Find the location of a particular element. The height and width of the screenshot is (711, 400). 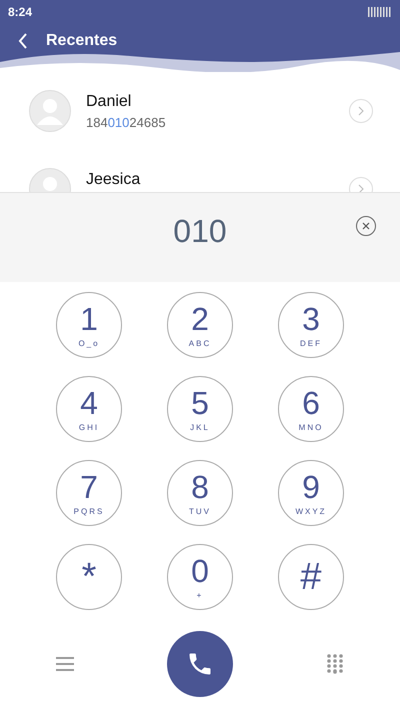

contact-name: Daniel is located at coordinates (109, 101).